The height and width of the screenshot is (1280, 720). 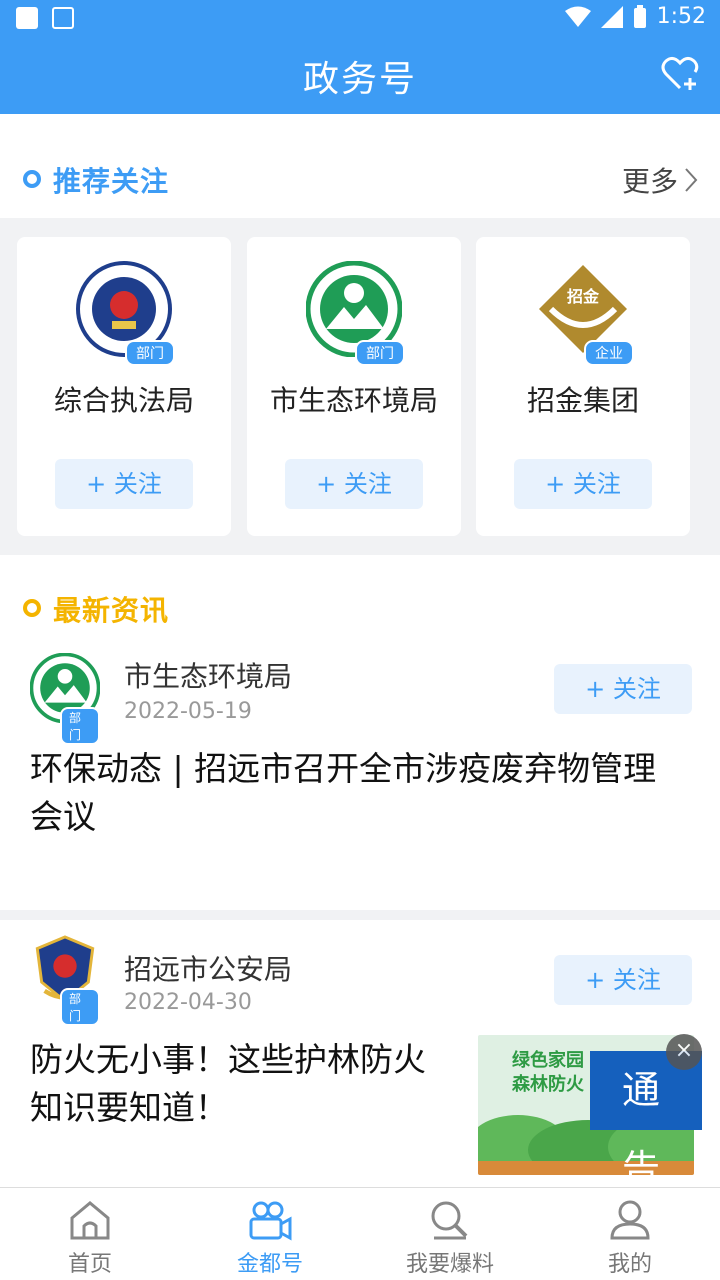 What do you see at coordinates (90, 1220) in the screenshot?
I see `home-icon` at bounding box center [90, 1220].